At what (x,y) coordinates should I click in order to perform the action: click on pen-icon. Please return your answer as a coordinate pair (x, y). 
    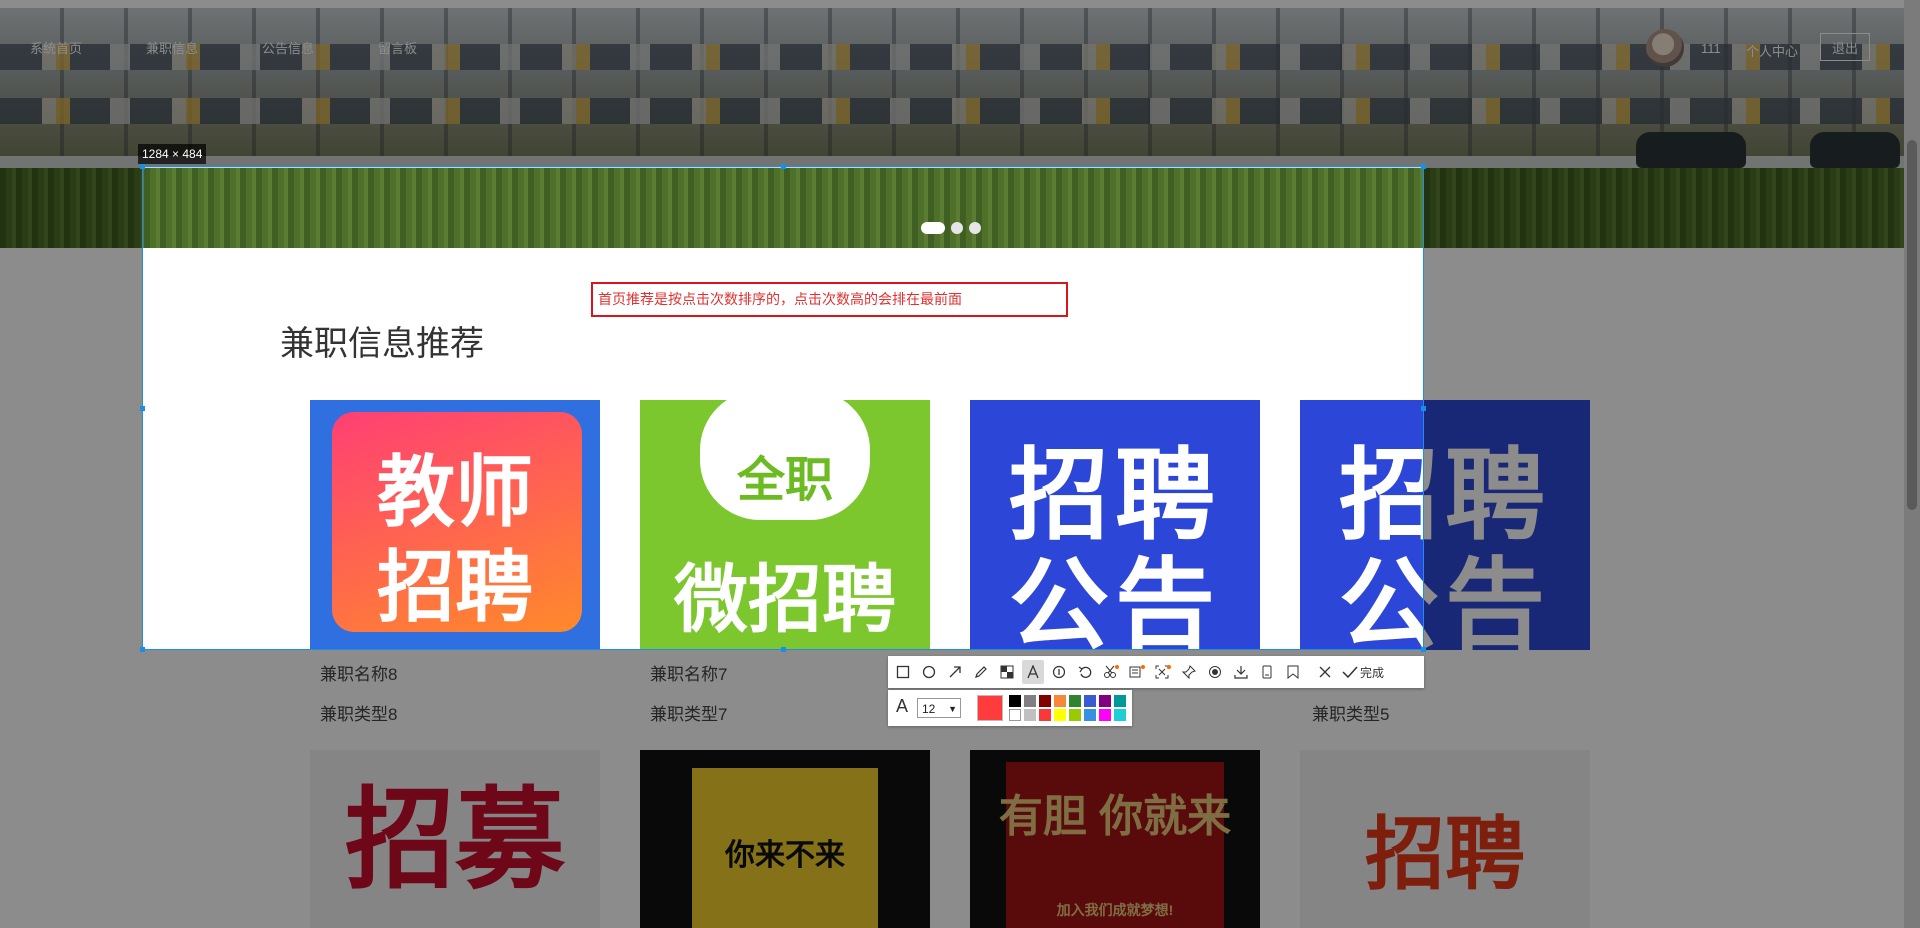
    Looking at the image, I should click on (981, 672).